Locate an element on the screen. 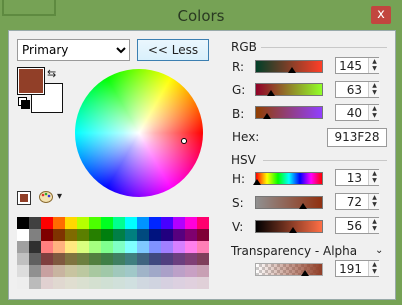 The image size is (402, 305). saturation-slider is located at coordinates (289, 202).